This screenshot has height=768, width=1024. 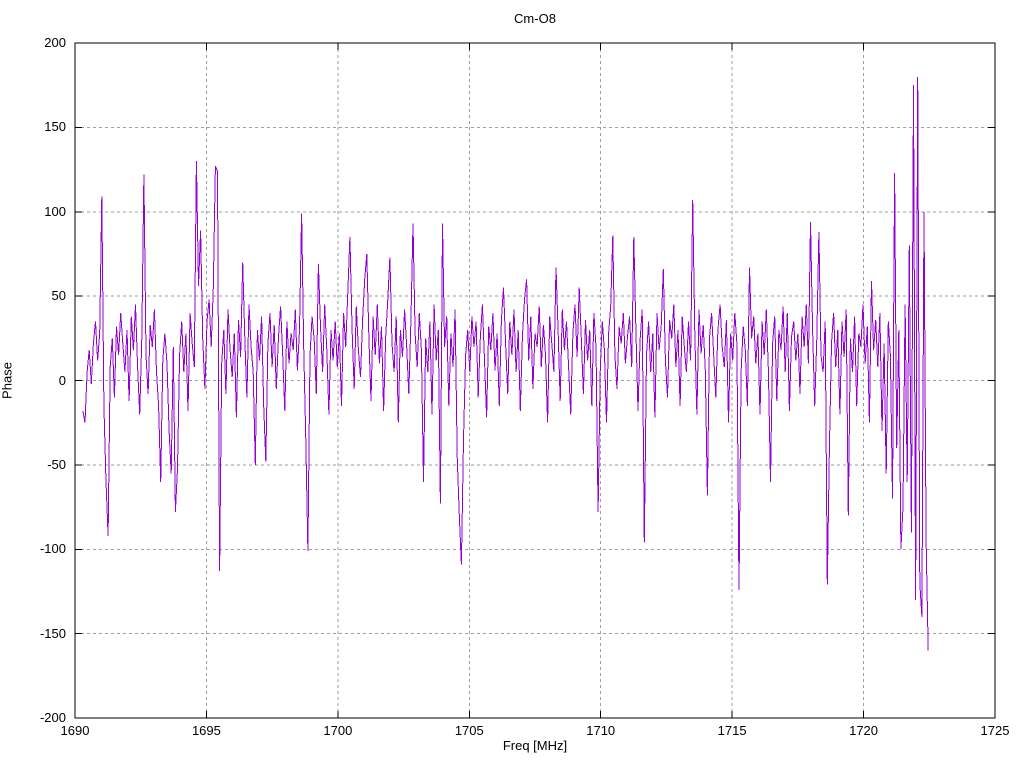 I want to click on x-tick-label: 1695, so click(x=206, y=730).